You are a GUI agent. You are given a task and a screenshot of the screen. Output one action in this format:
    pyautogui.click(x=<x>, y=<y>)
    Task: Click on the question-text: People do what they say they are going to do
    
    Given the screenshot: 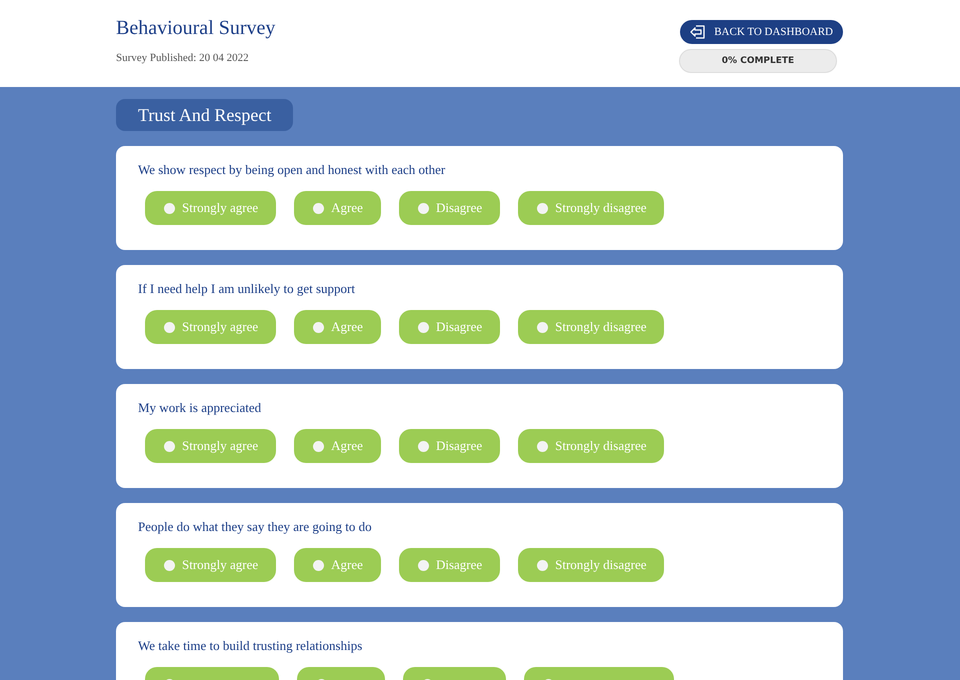 What is the action you would take?
    pyautogui.click(x=255, y=527)
    